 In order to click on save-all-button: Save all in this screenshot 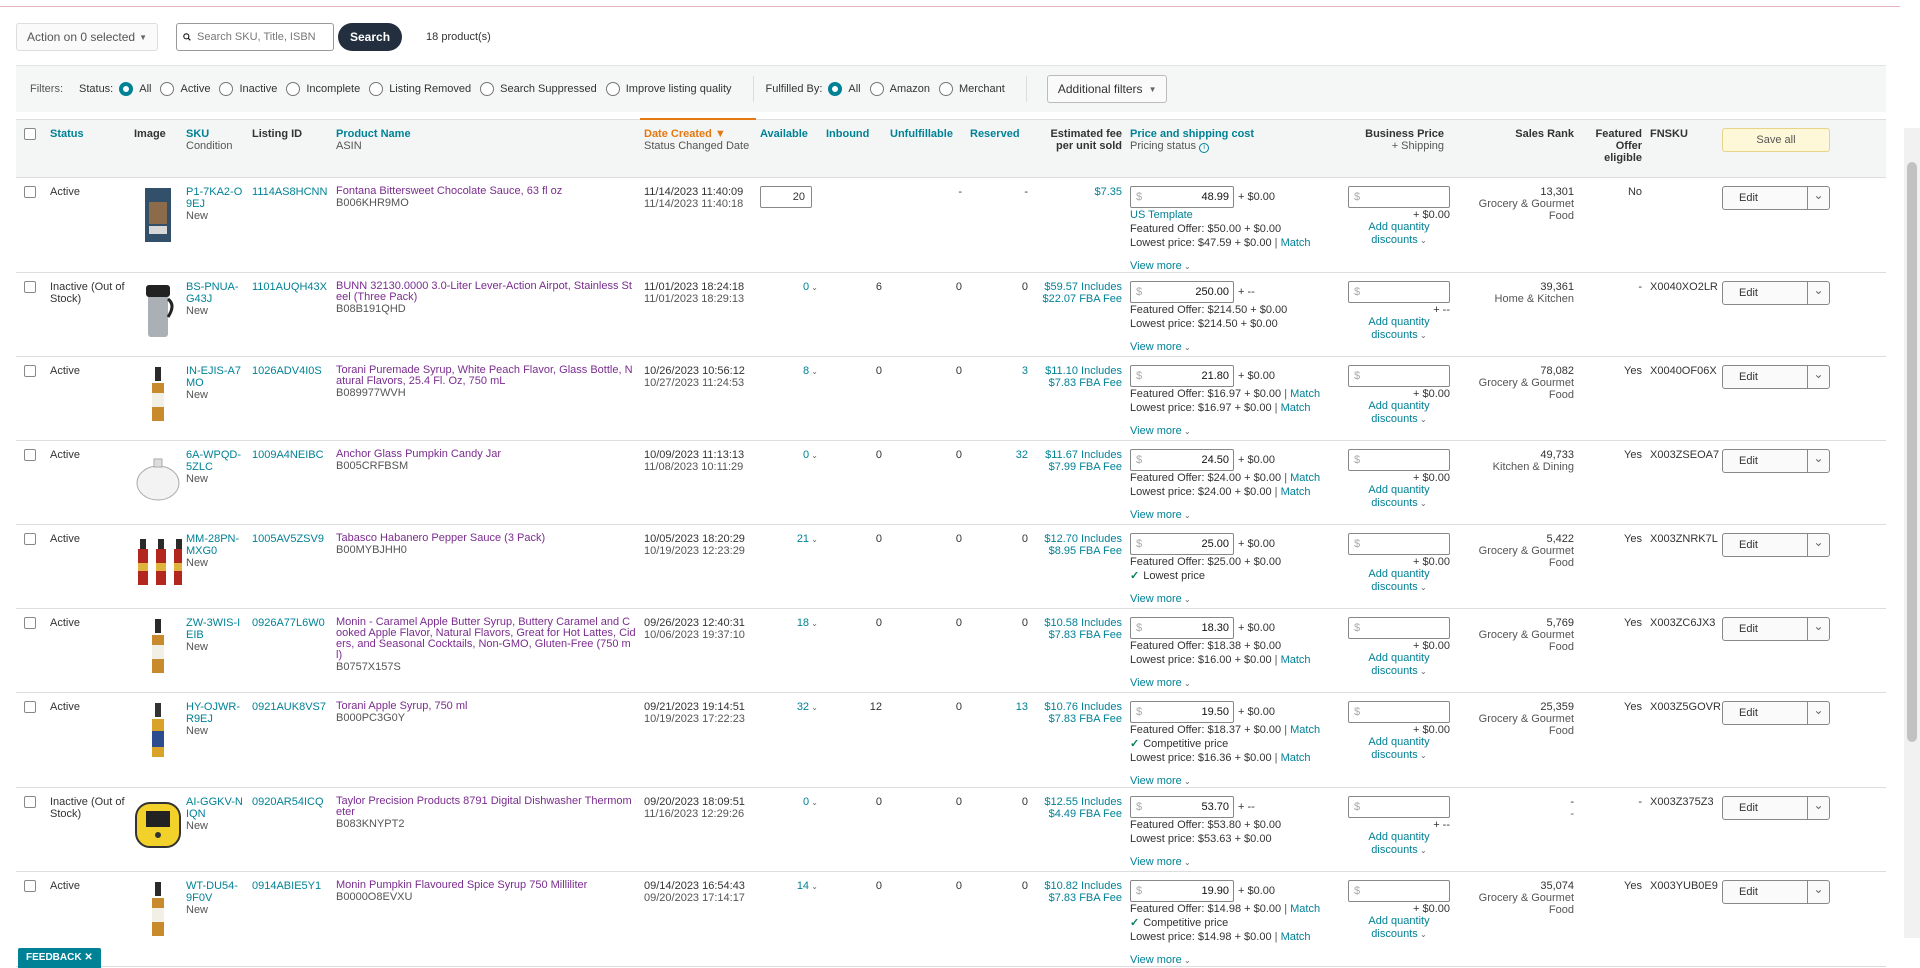, I will do `click(1776, 139)`.